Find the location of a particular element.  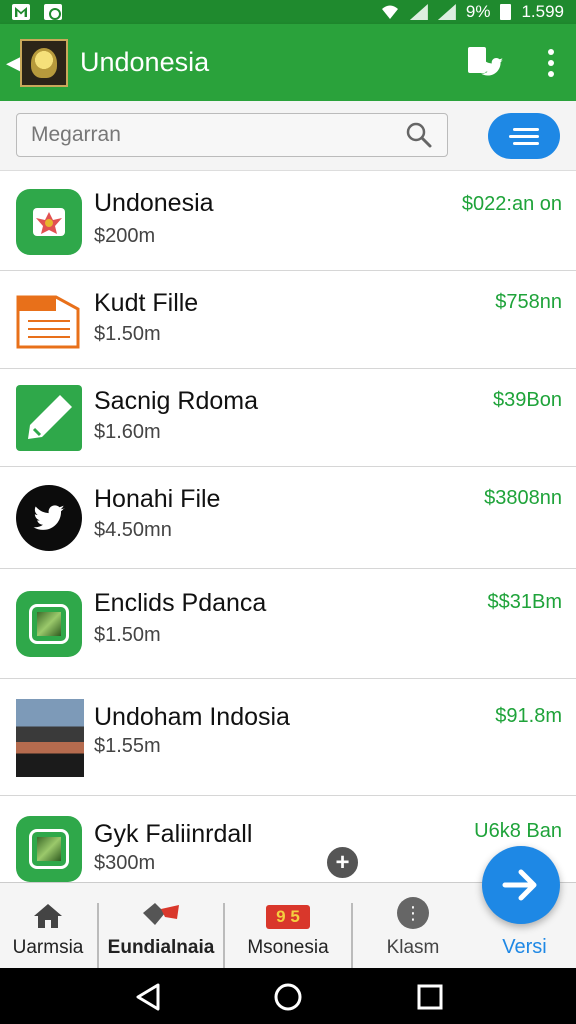

badge-icon: 9 5 is located at coordinates (288, 917).